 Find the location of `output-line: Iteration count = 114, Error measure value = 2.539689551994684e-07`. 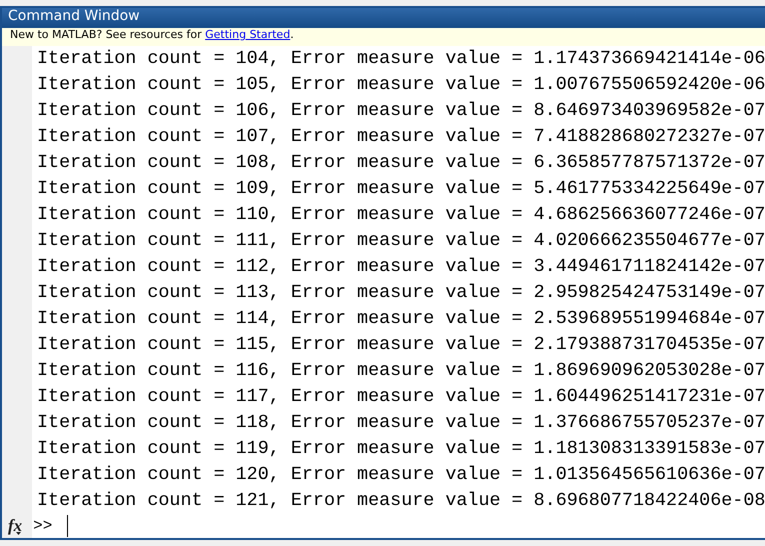

output-line: Iteration count = 114, Error measure value = 2.539689551994684e-07 is located at coordinates (401, 319).